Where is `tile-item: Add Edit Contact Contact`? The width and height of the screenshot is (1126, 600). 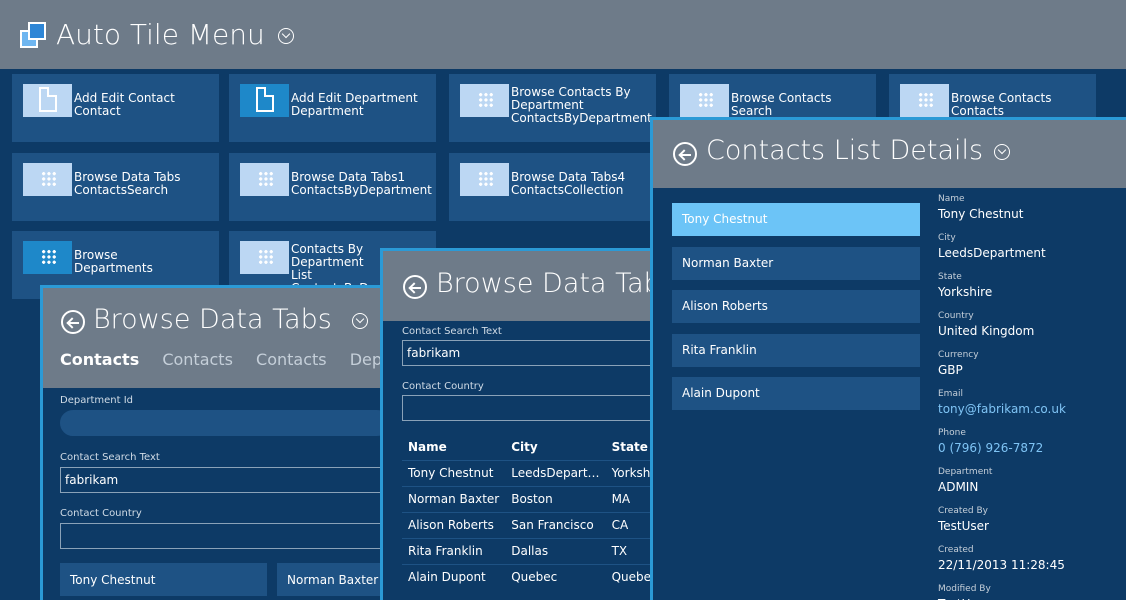 tile-item: Add Edit Contact Contact is located at coordinates (115, 108).